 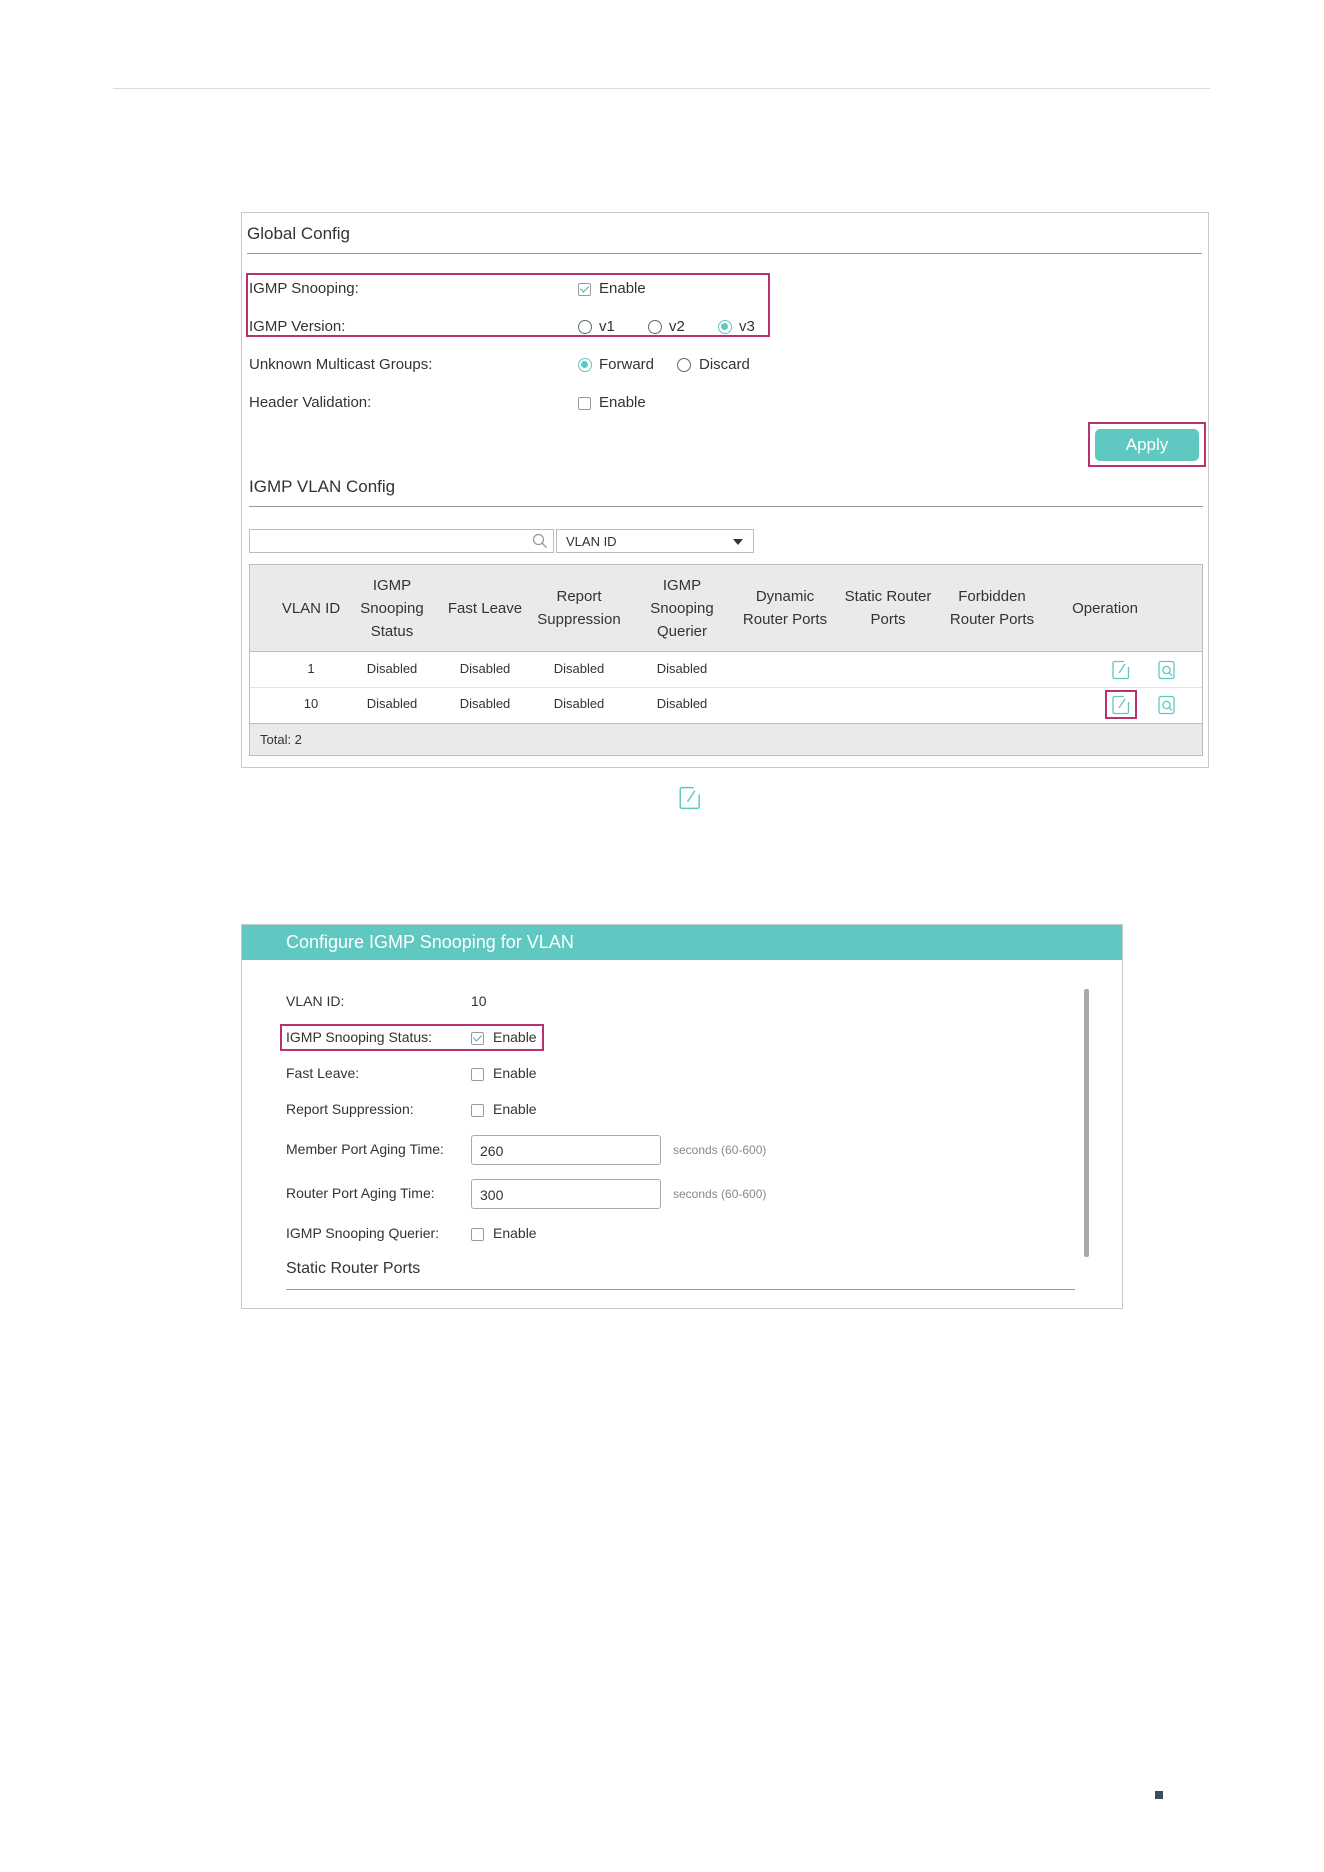 What do you see at coordinates (1159, 1795) in the screenshot?
I see `page-footer-mark` at bounding box center [1159, 1795].